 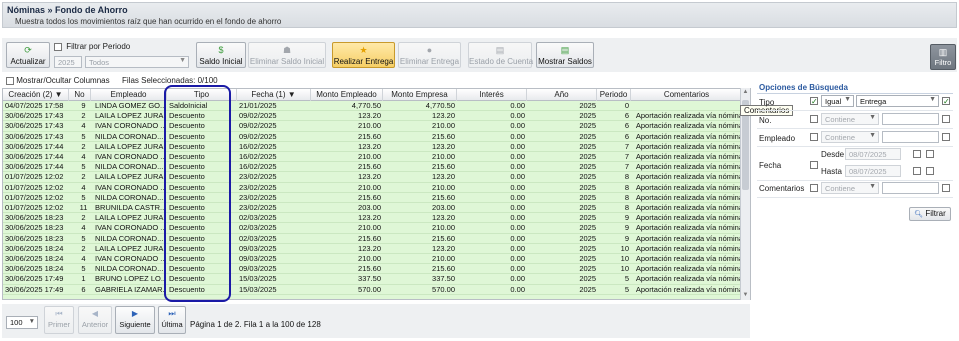 What do you see at coordinates (80, 95) in the screenshot?
I see `column-header: No` at bounding box center [80, 95].